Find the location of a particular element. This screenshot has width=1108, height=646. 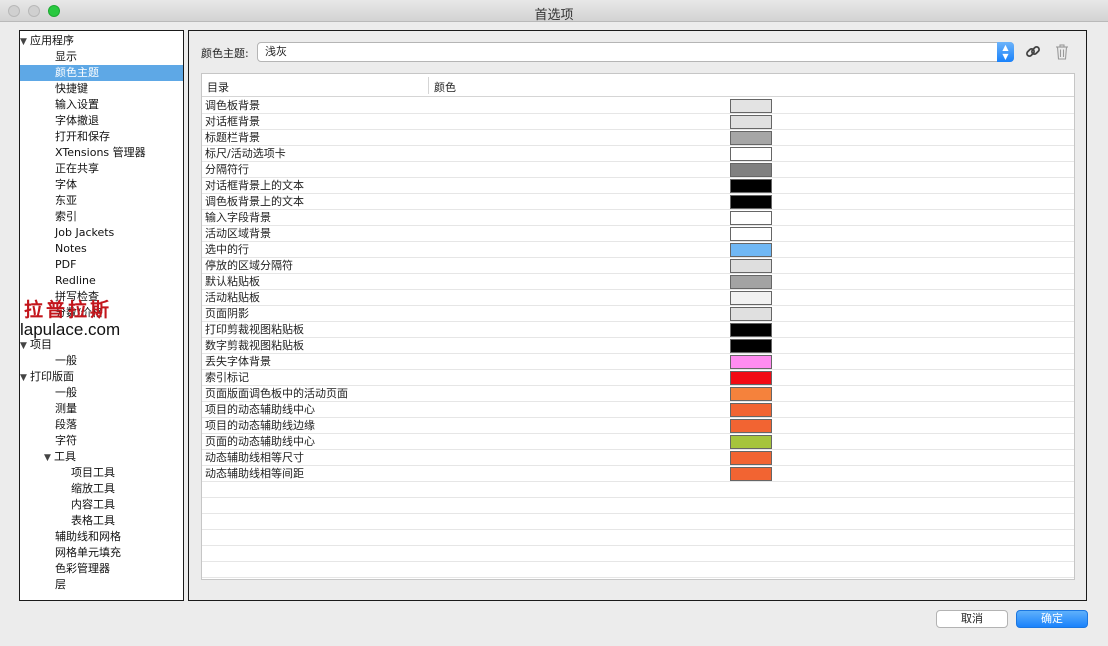

table-row: 选中的行 is located at coordinates (638, 250).